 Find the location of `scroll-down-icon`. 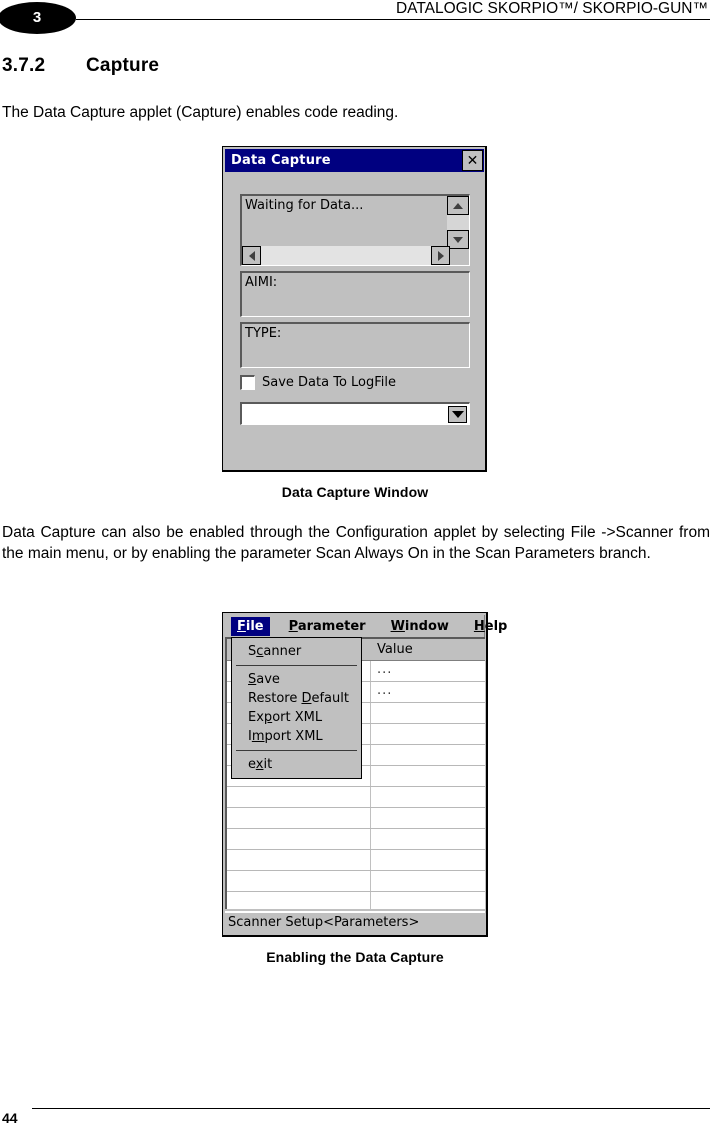

scroll-down-icon is located at coordinates (458, 239).